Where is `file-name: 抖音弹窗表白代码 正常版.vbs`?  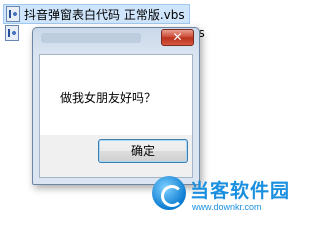 file-name: 抖音弹窗表白代码 正常版.vbs is located at coordinates (104, 14).